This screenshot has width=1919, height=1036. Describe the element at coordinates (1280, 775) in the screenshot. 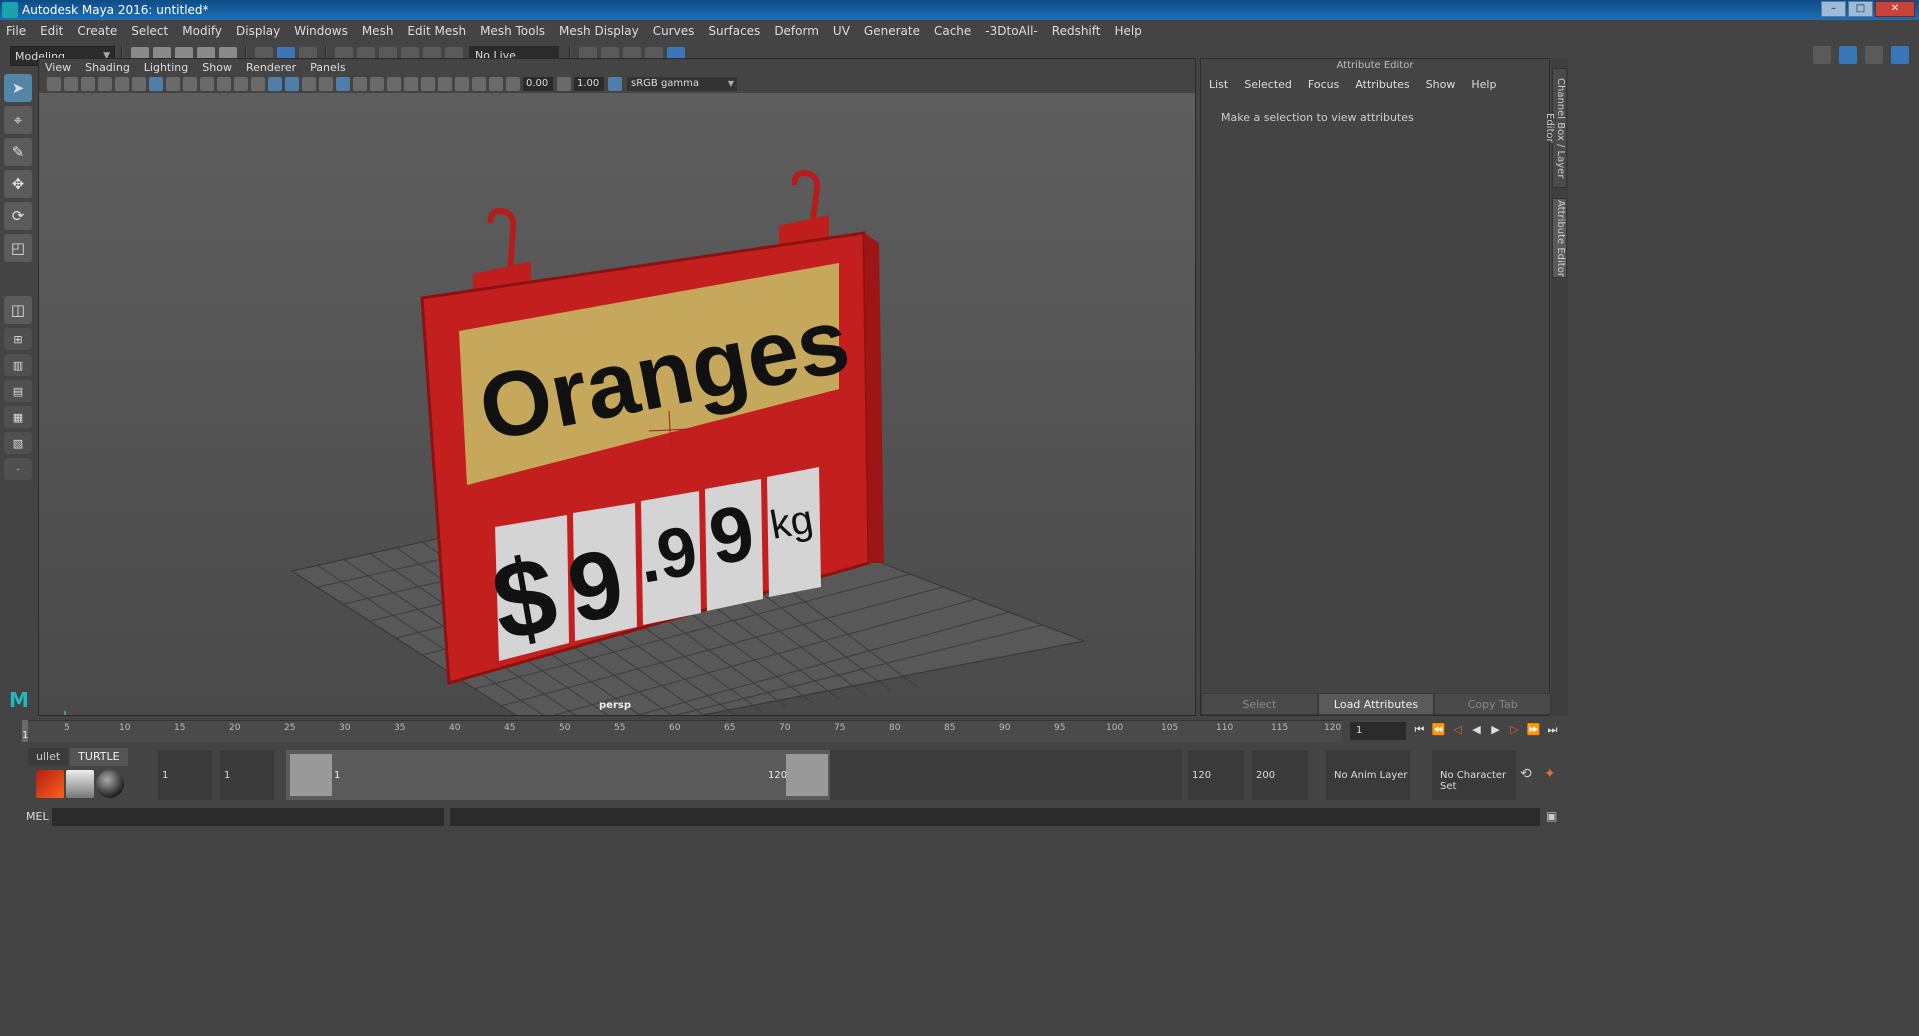

I see `animation-end-field: 200` at that location.